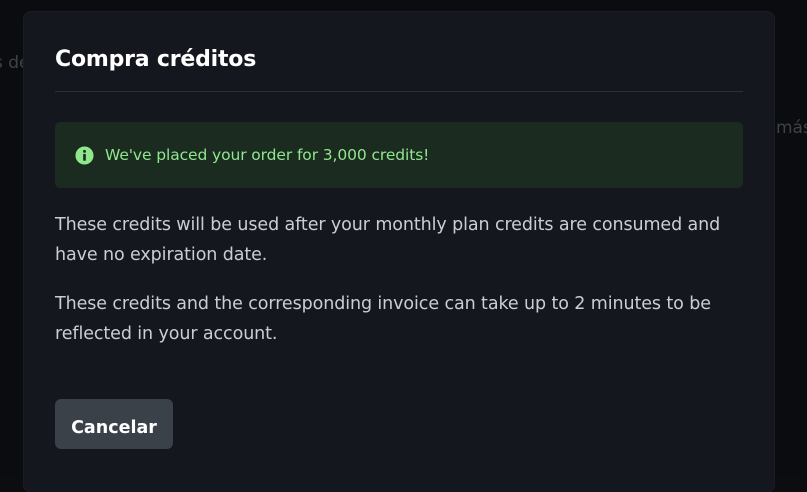 The image size is (807, 492). Describe the element at coordinates (84, 155) in the screenshot. I see `info-circle-icon` at that location.